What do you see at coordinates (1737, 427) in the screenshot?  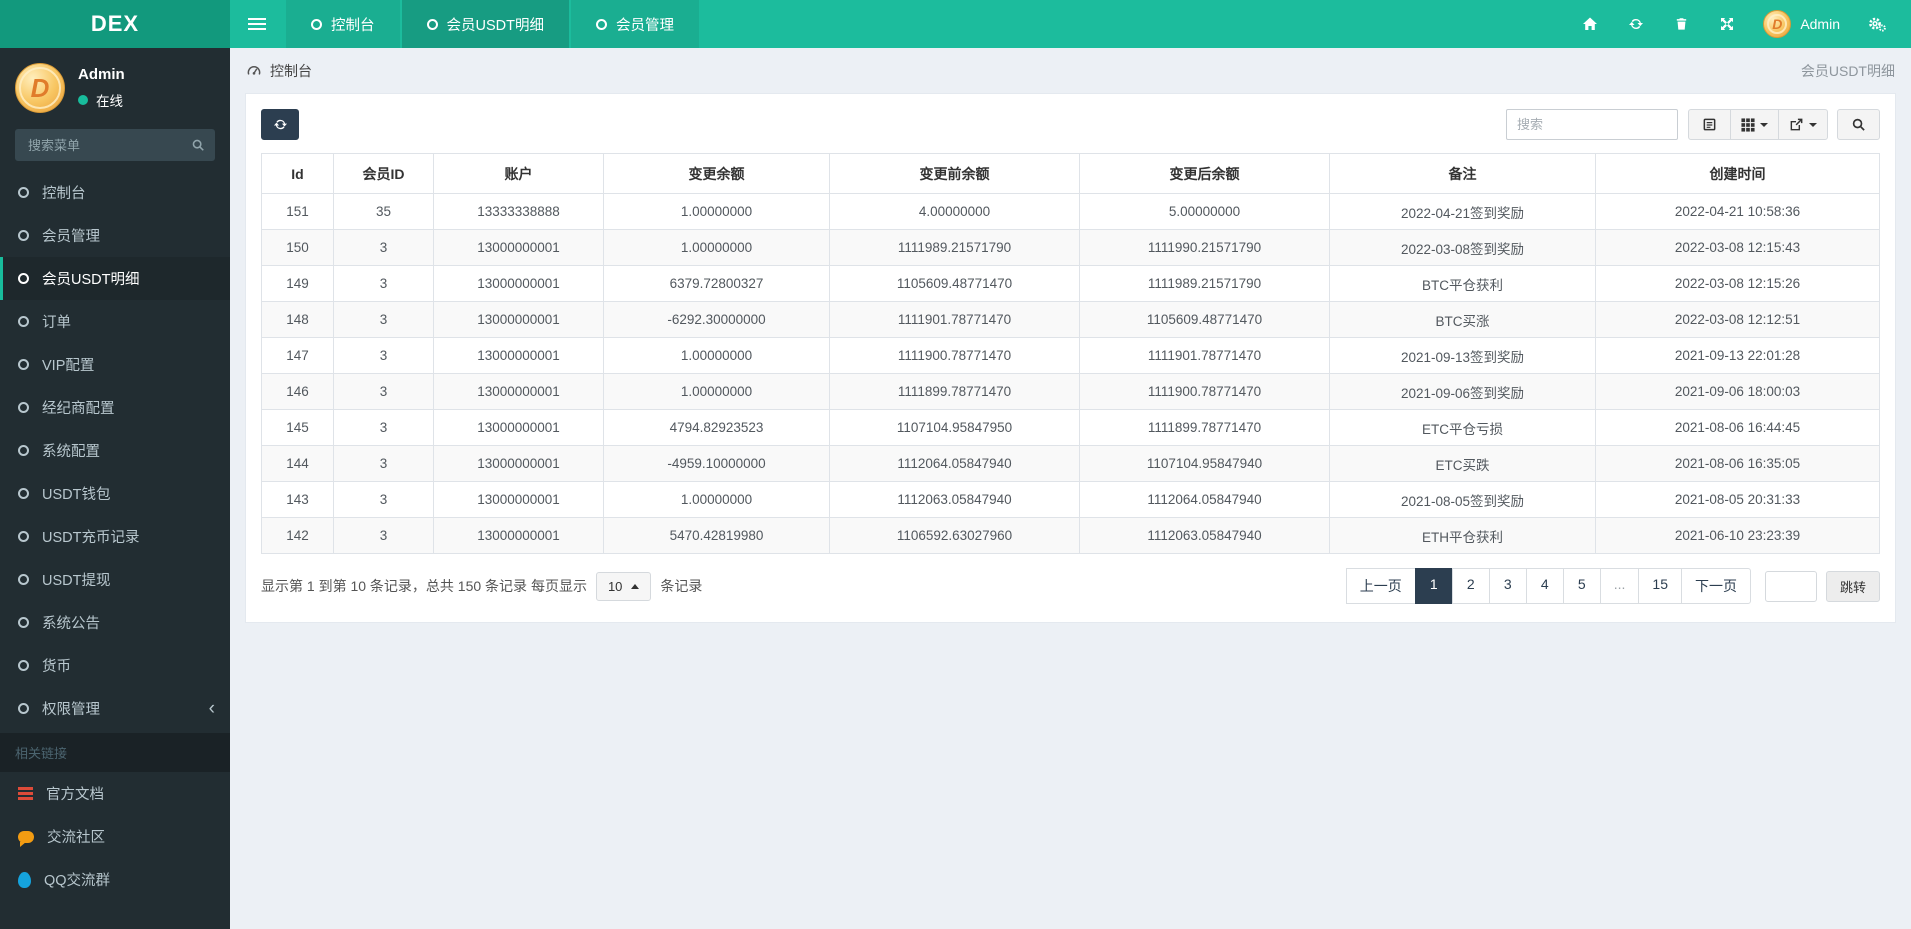 I see `cell-created-at: 2021-08-06 16:44:45` at bounding box center [1737, 427].